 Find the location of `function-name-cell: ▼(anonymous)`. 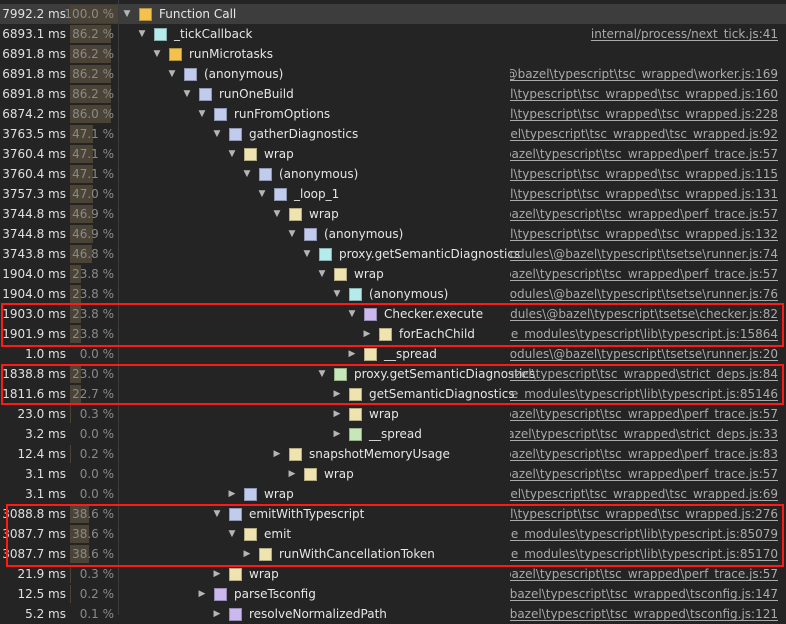

function-name-cell: ▼(anonymous) is located at coordinates (225, 74).